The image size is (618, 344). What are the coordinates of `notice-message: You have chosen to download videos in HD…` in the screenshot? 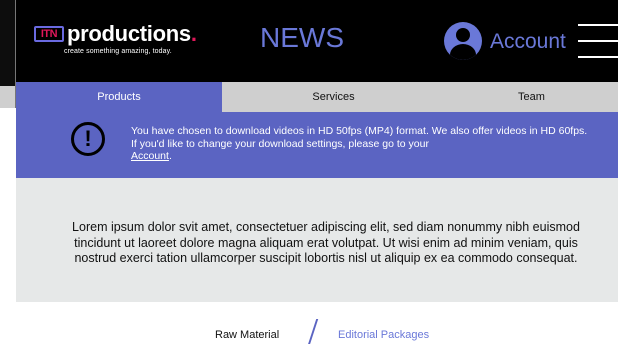 It's located at (361, 144).